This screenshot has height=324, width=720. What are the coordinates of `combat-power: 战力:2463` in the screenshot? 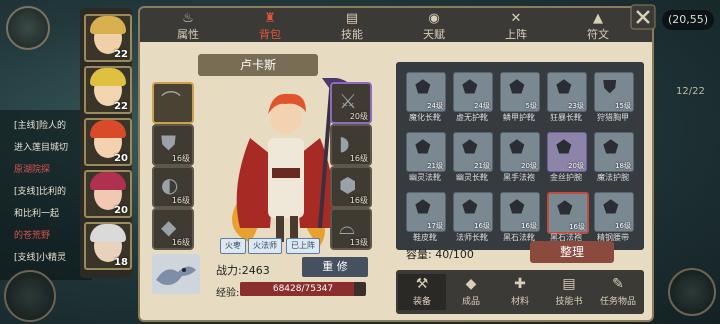 It's located at (243, 270).